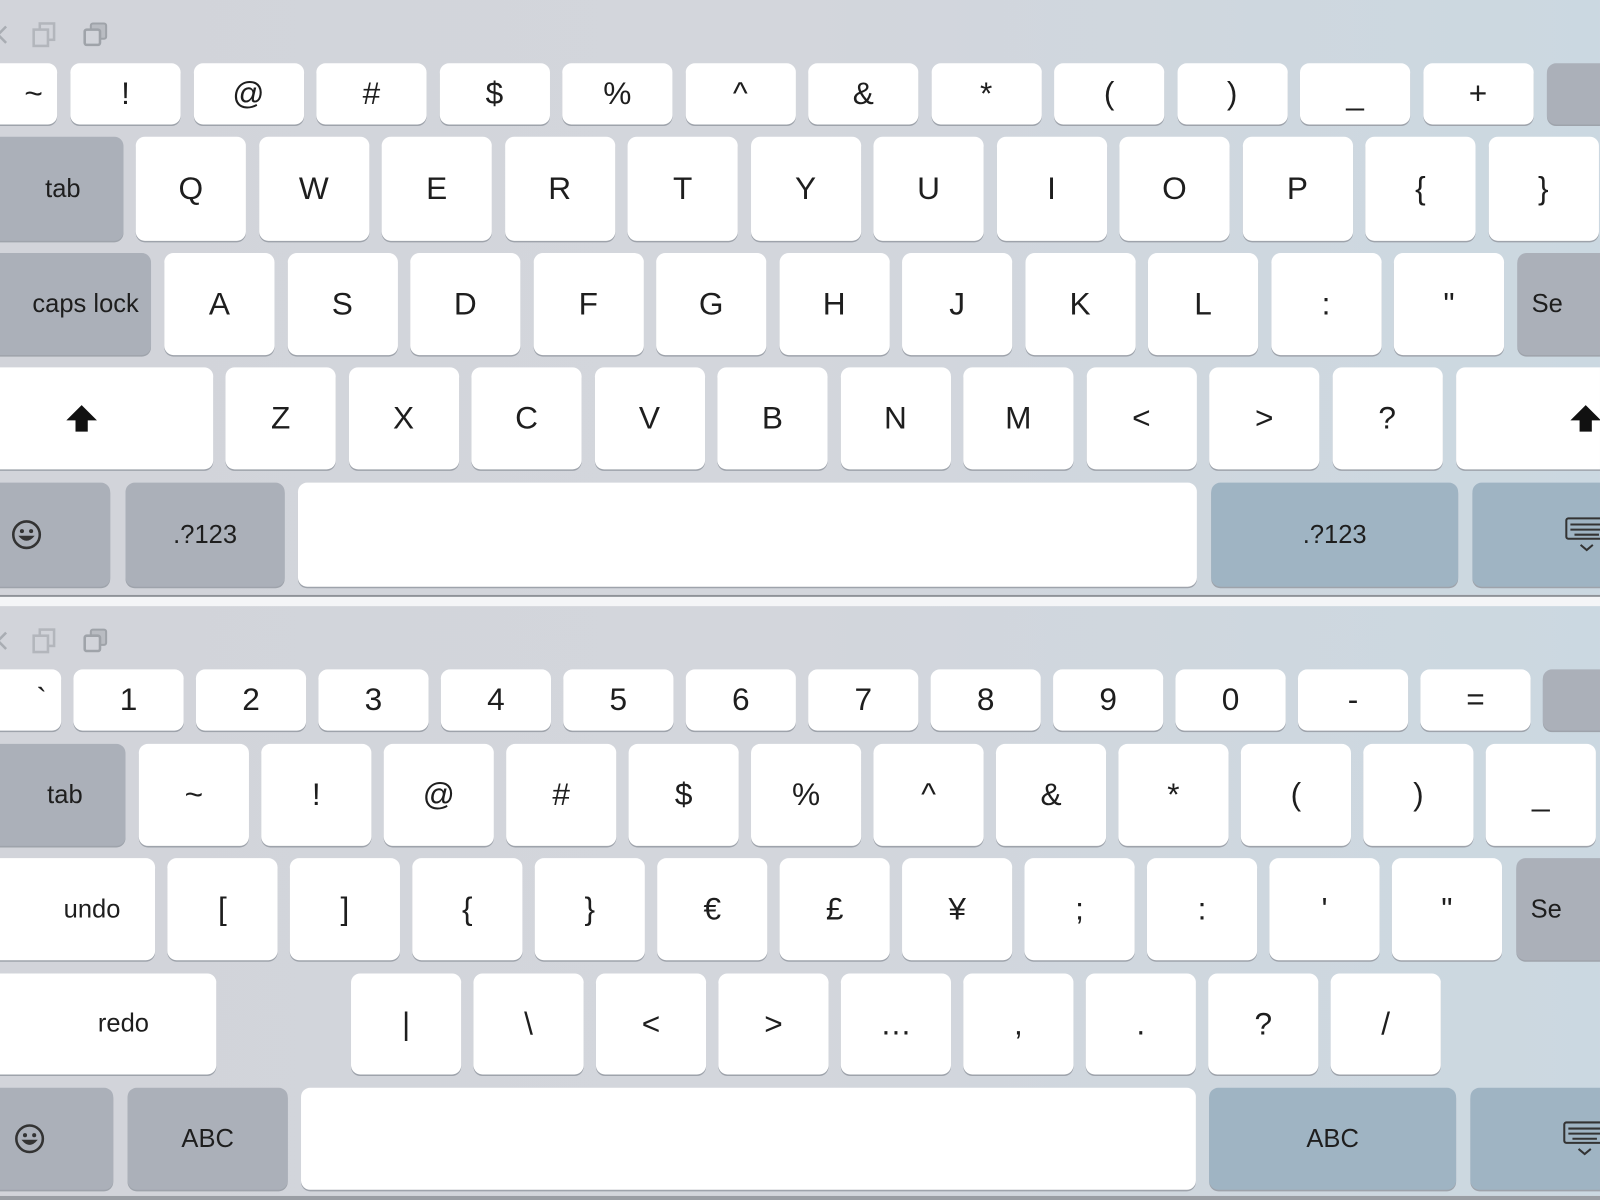  I want to click on shift-key, so click(107, 418).